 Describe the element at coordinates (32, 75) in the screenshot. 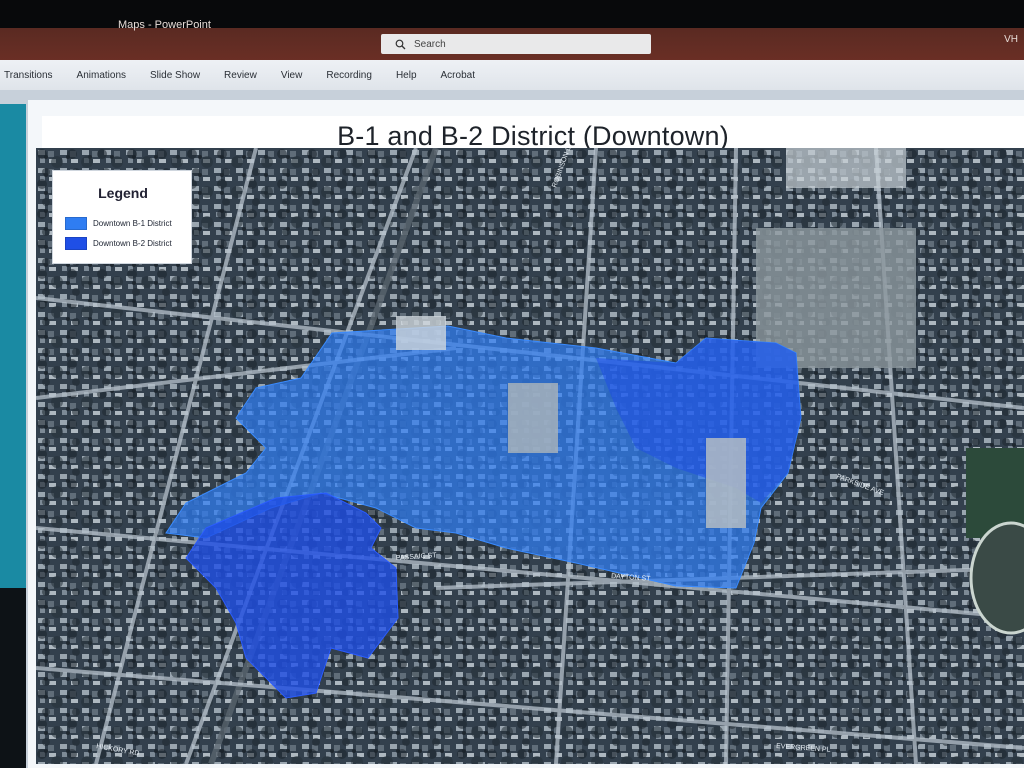

I see `tab-transitions: Transitions` at that location.